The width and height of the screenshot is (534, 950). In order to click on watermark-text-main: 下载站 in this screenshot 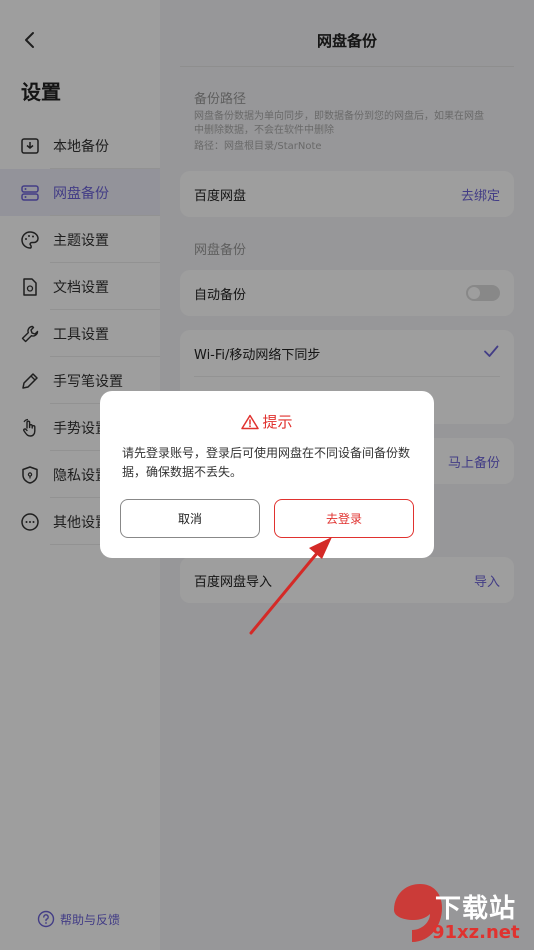, I will do `click(476, 909)`.